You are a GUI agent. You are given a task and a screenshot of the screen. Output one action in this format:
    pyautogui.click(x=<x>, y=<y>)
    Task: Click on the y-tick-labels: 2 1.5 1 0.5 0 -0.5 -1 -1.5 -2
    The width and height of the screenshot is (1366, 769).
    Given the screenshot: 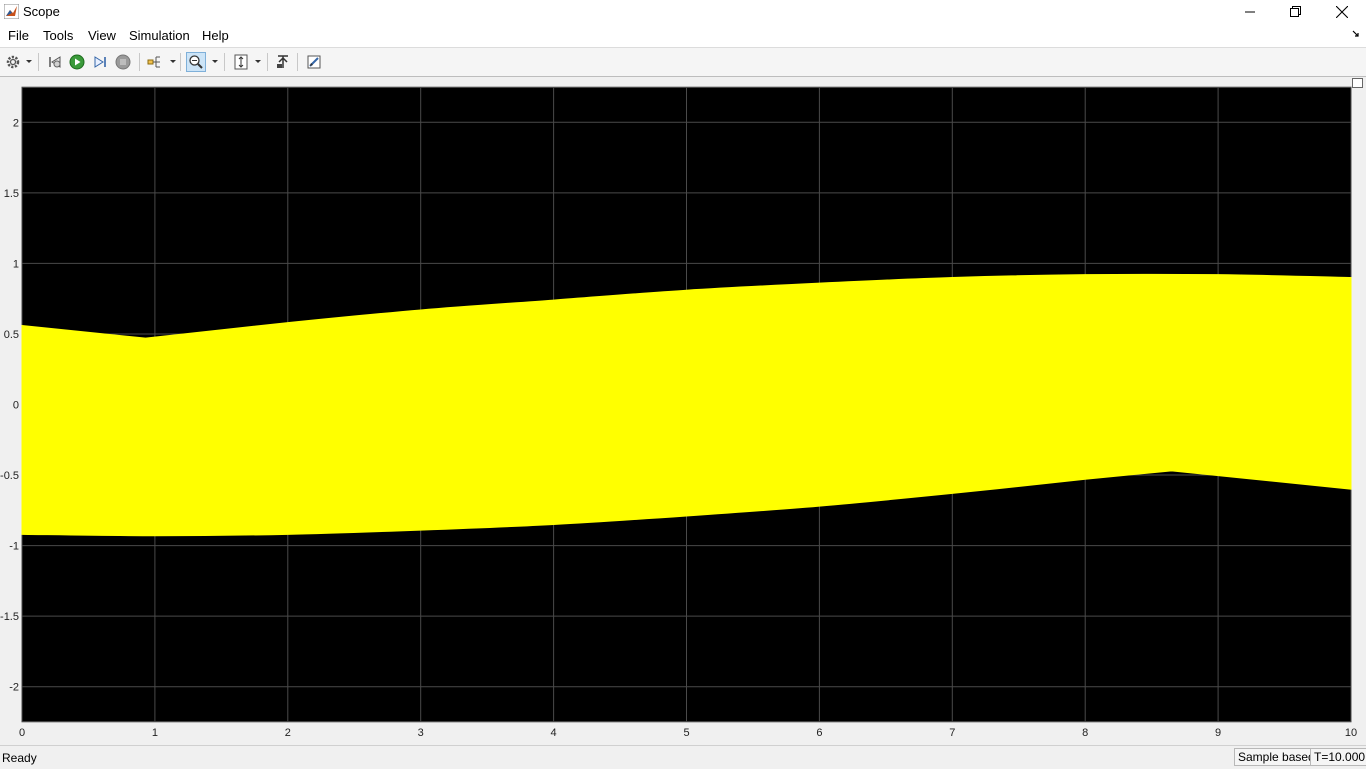 What is the action you would take?
    pyautogui.click(x=9, y=405)
    